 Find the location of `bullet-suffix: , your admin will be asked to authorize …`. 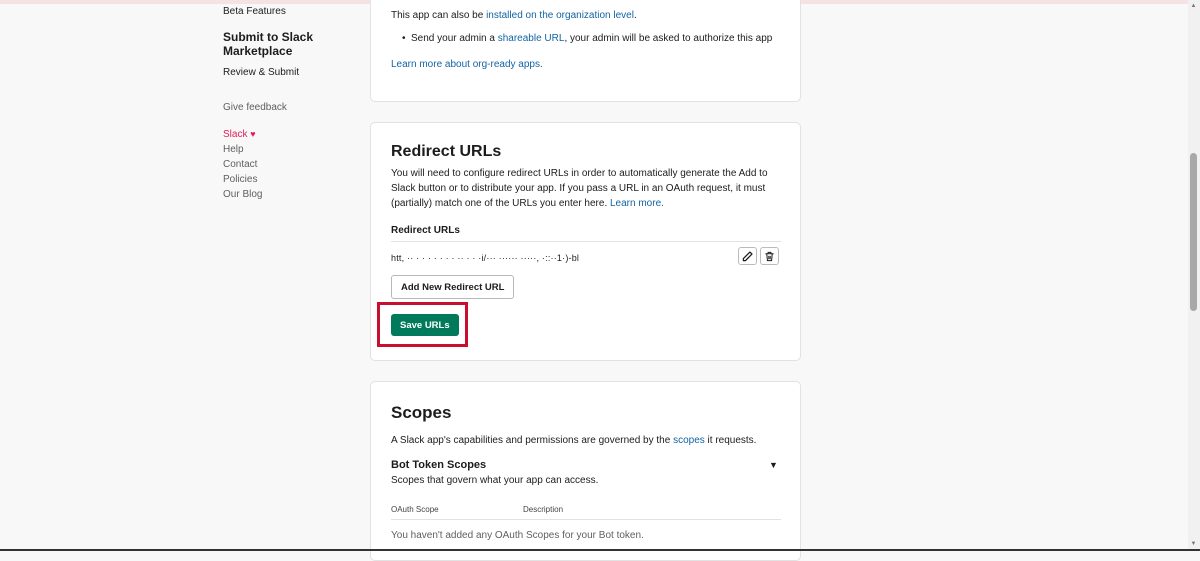

bullet-suffix: , your admin will be asked to authorize … is located at coordinates (668, 38).